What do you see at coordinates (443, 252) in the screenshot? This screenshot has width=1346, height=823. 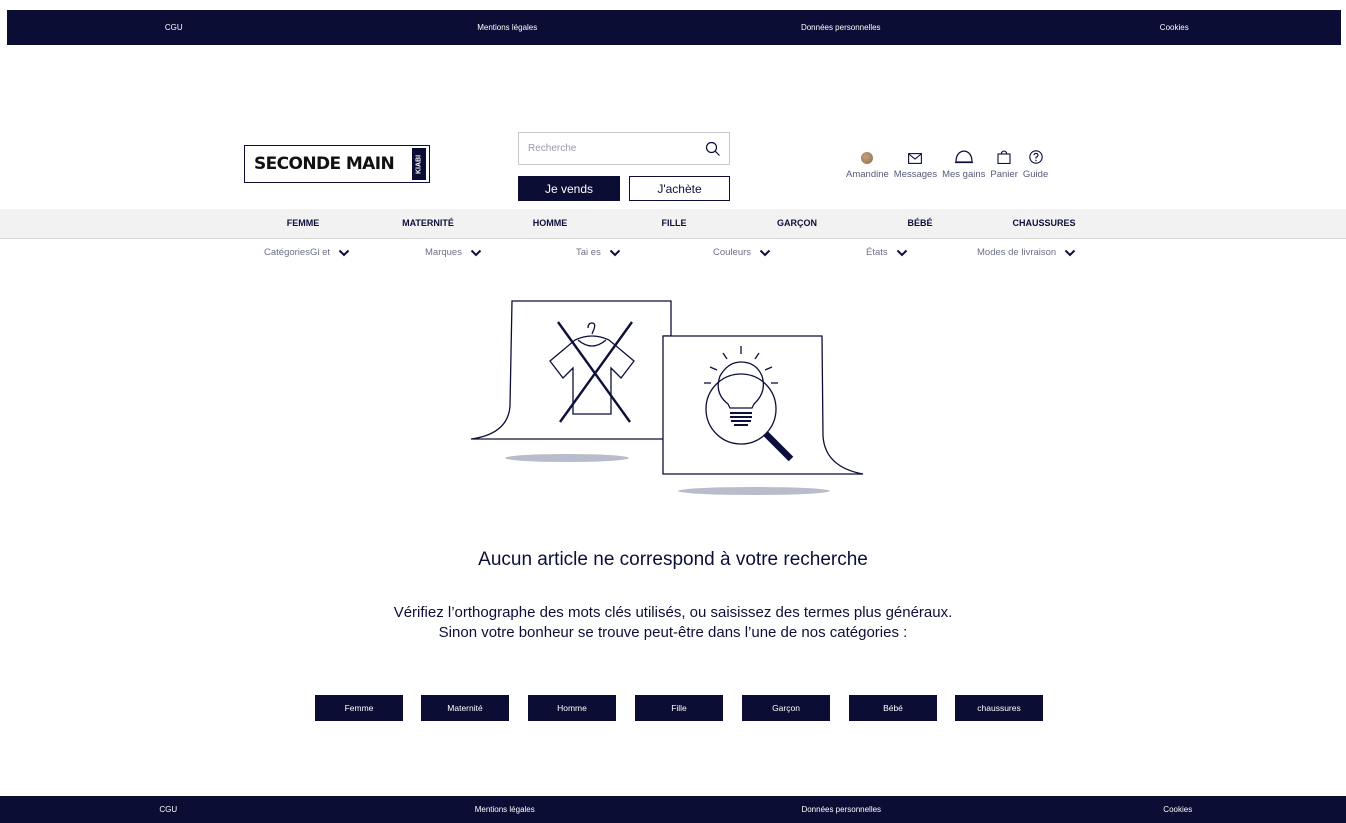 I see `filter-label: Marques` at bounding box center [443, 252].